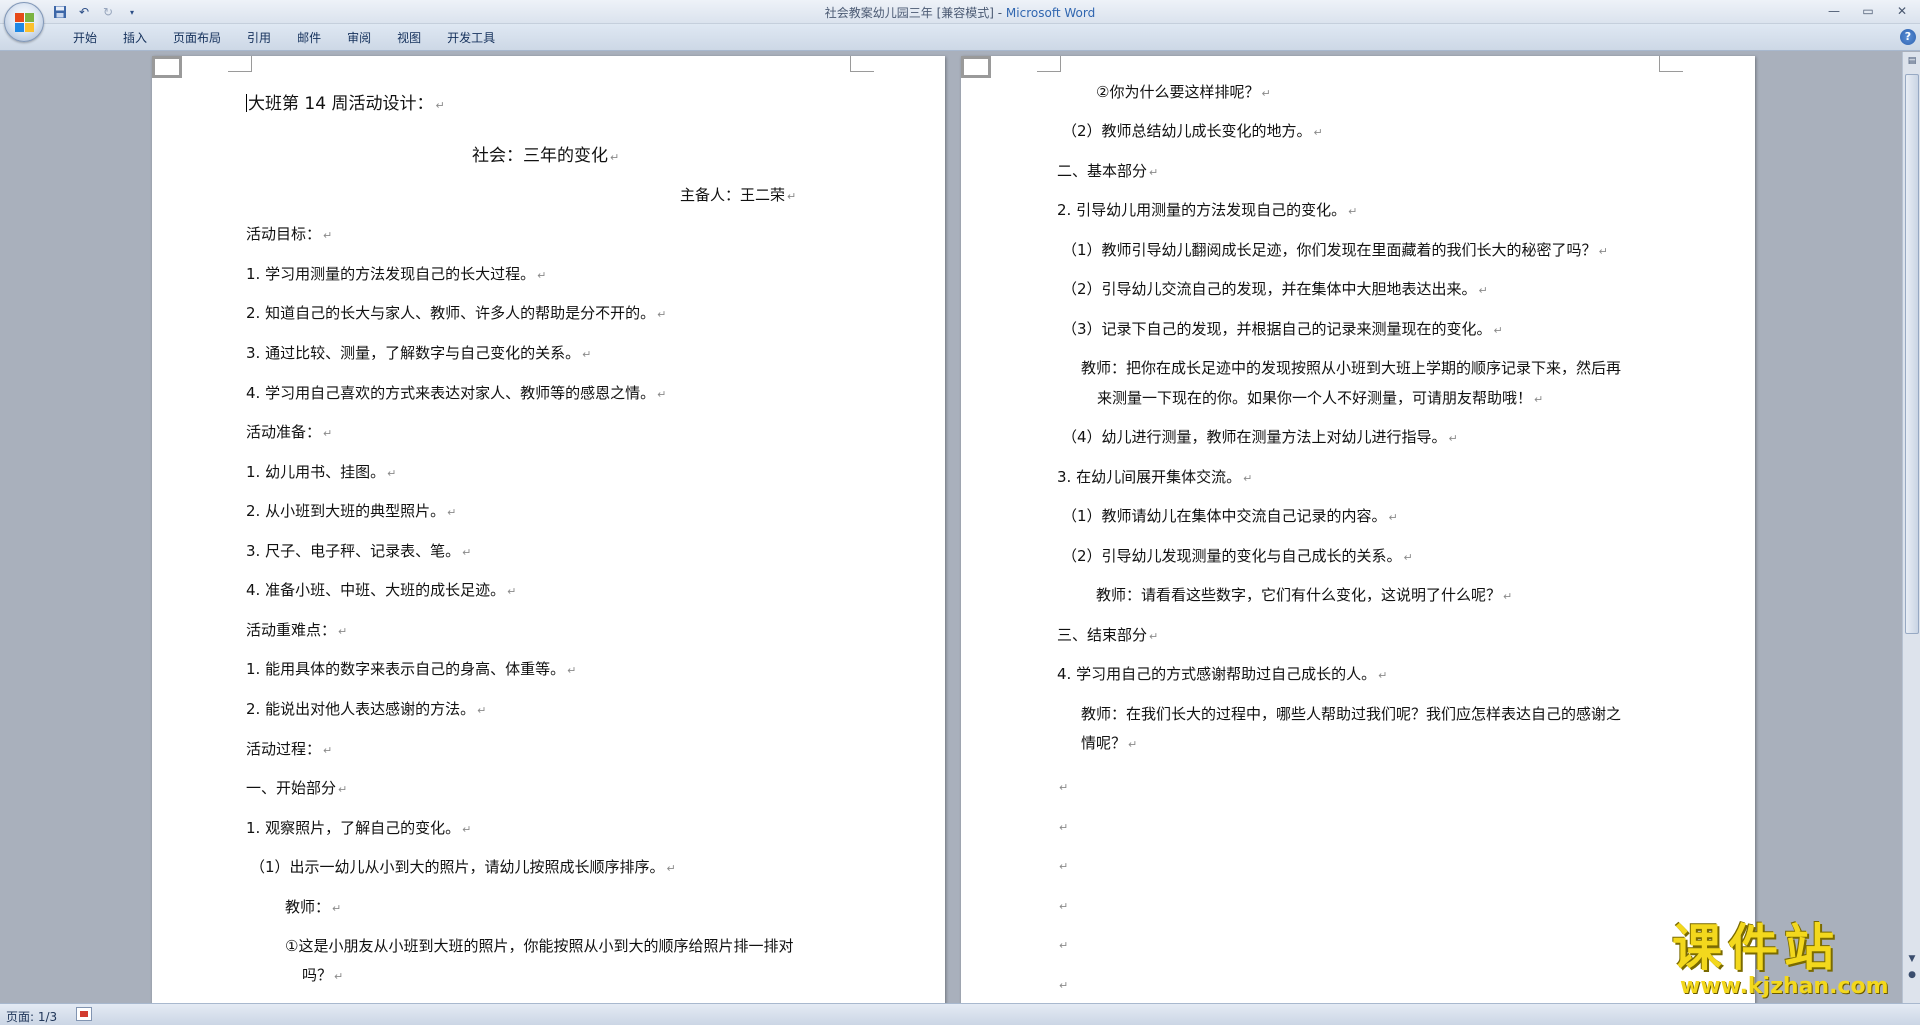  What do you see at coordinates (289, 749) in the screenshot?
I see `left-line: 活动过程： ↵` at bounding box center [289, 749].